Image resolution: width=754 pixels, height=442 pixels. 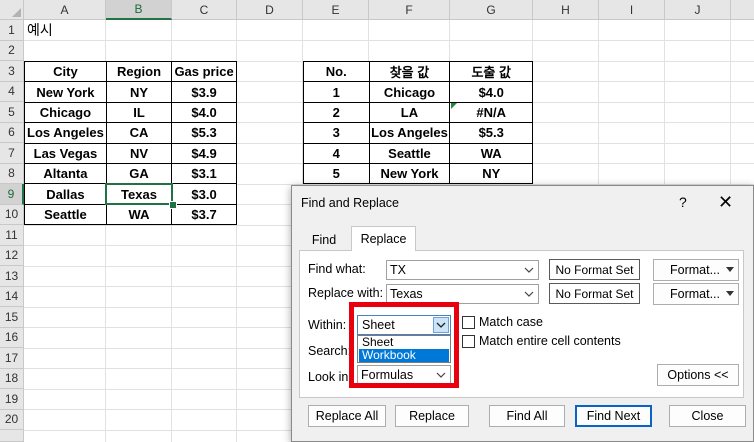 I want to click on table-row: Chicago IL $4.0, so click(x=130, y=112).